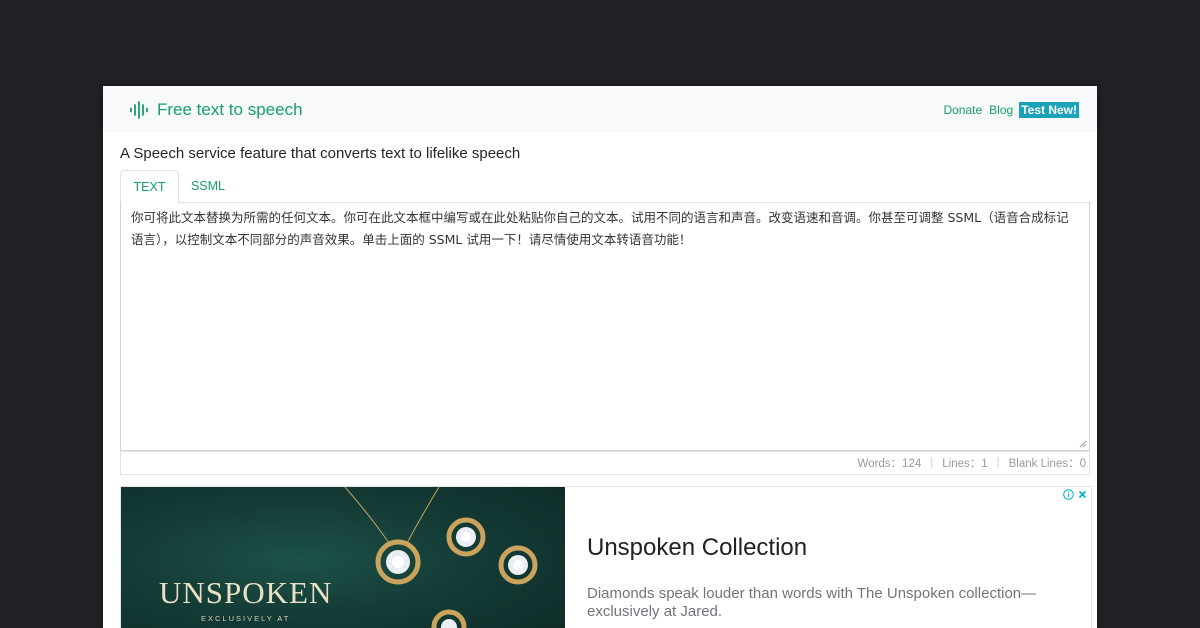 This screenshot has height=628, width=1200. I want to click on resize-handle-icon, so click(1083, 444).